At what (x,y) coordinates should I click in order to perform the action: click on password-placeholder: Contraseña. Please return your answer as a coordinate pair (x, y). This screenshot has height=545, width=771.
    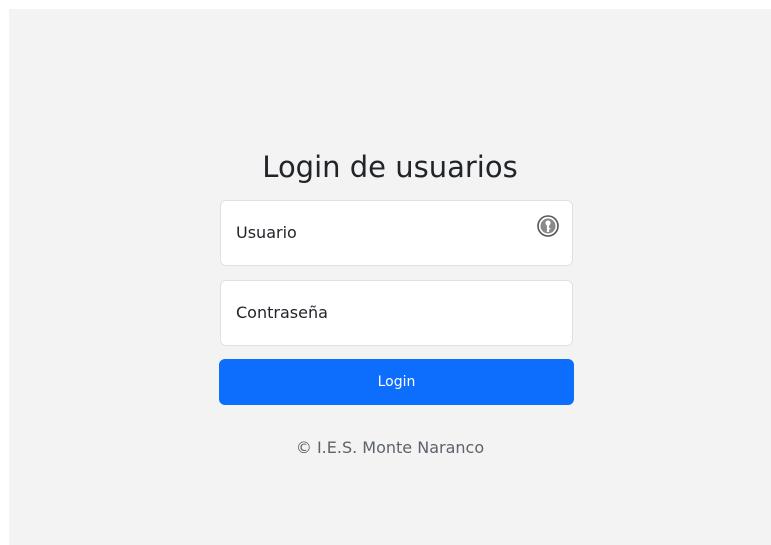
    Looking at the image, I should click on (282, 313).